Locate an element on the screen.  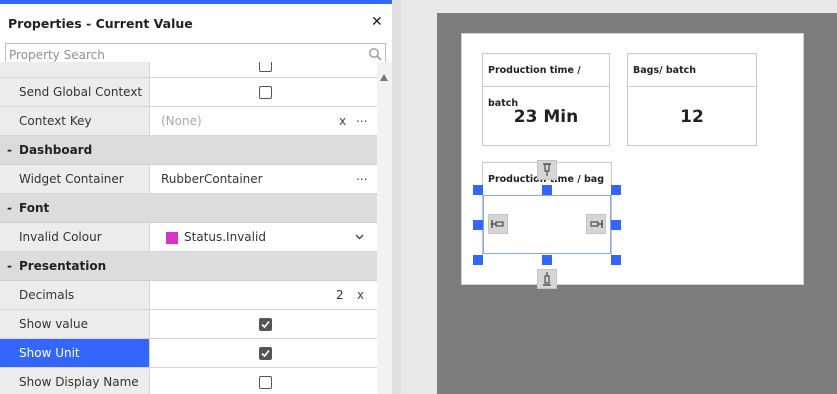
section-presentation: - Presentation is located at coordinates (188, 266).